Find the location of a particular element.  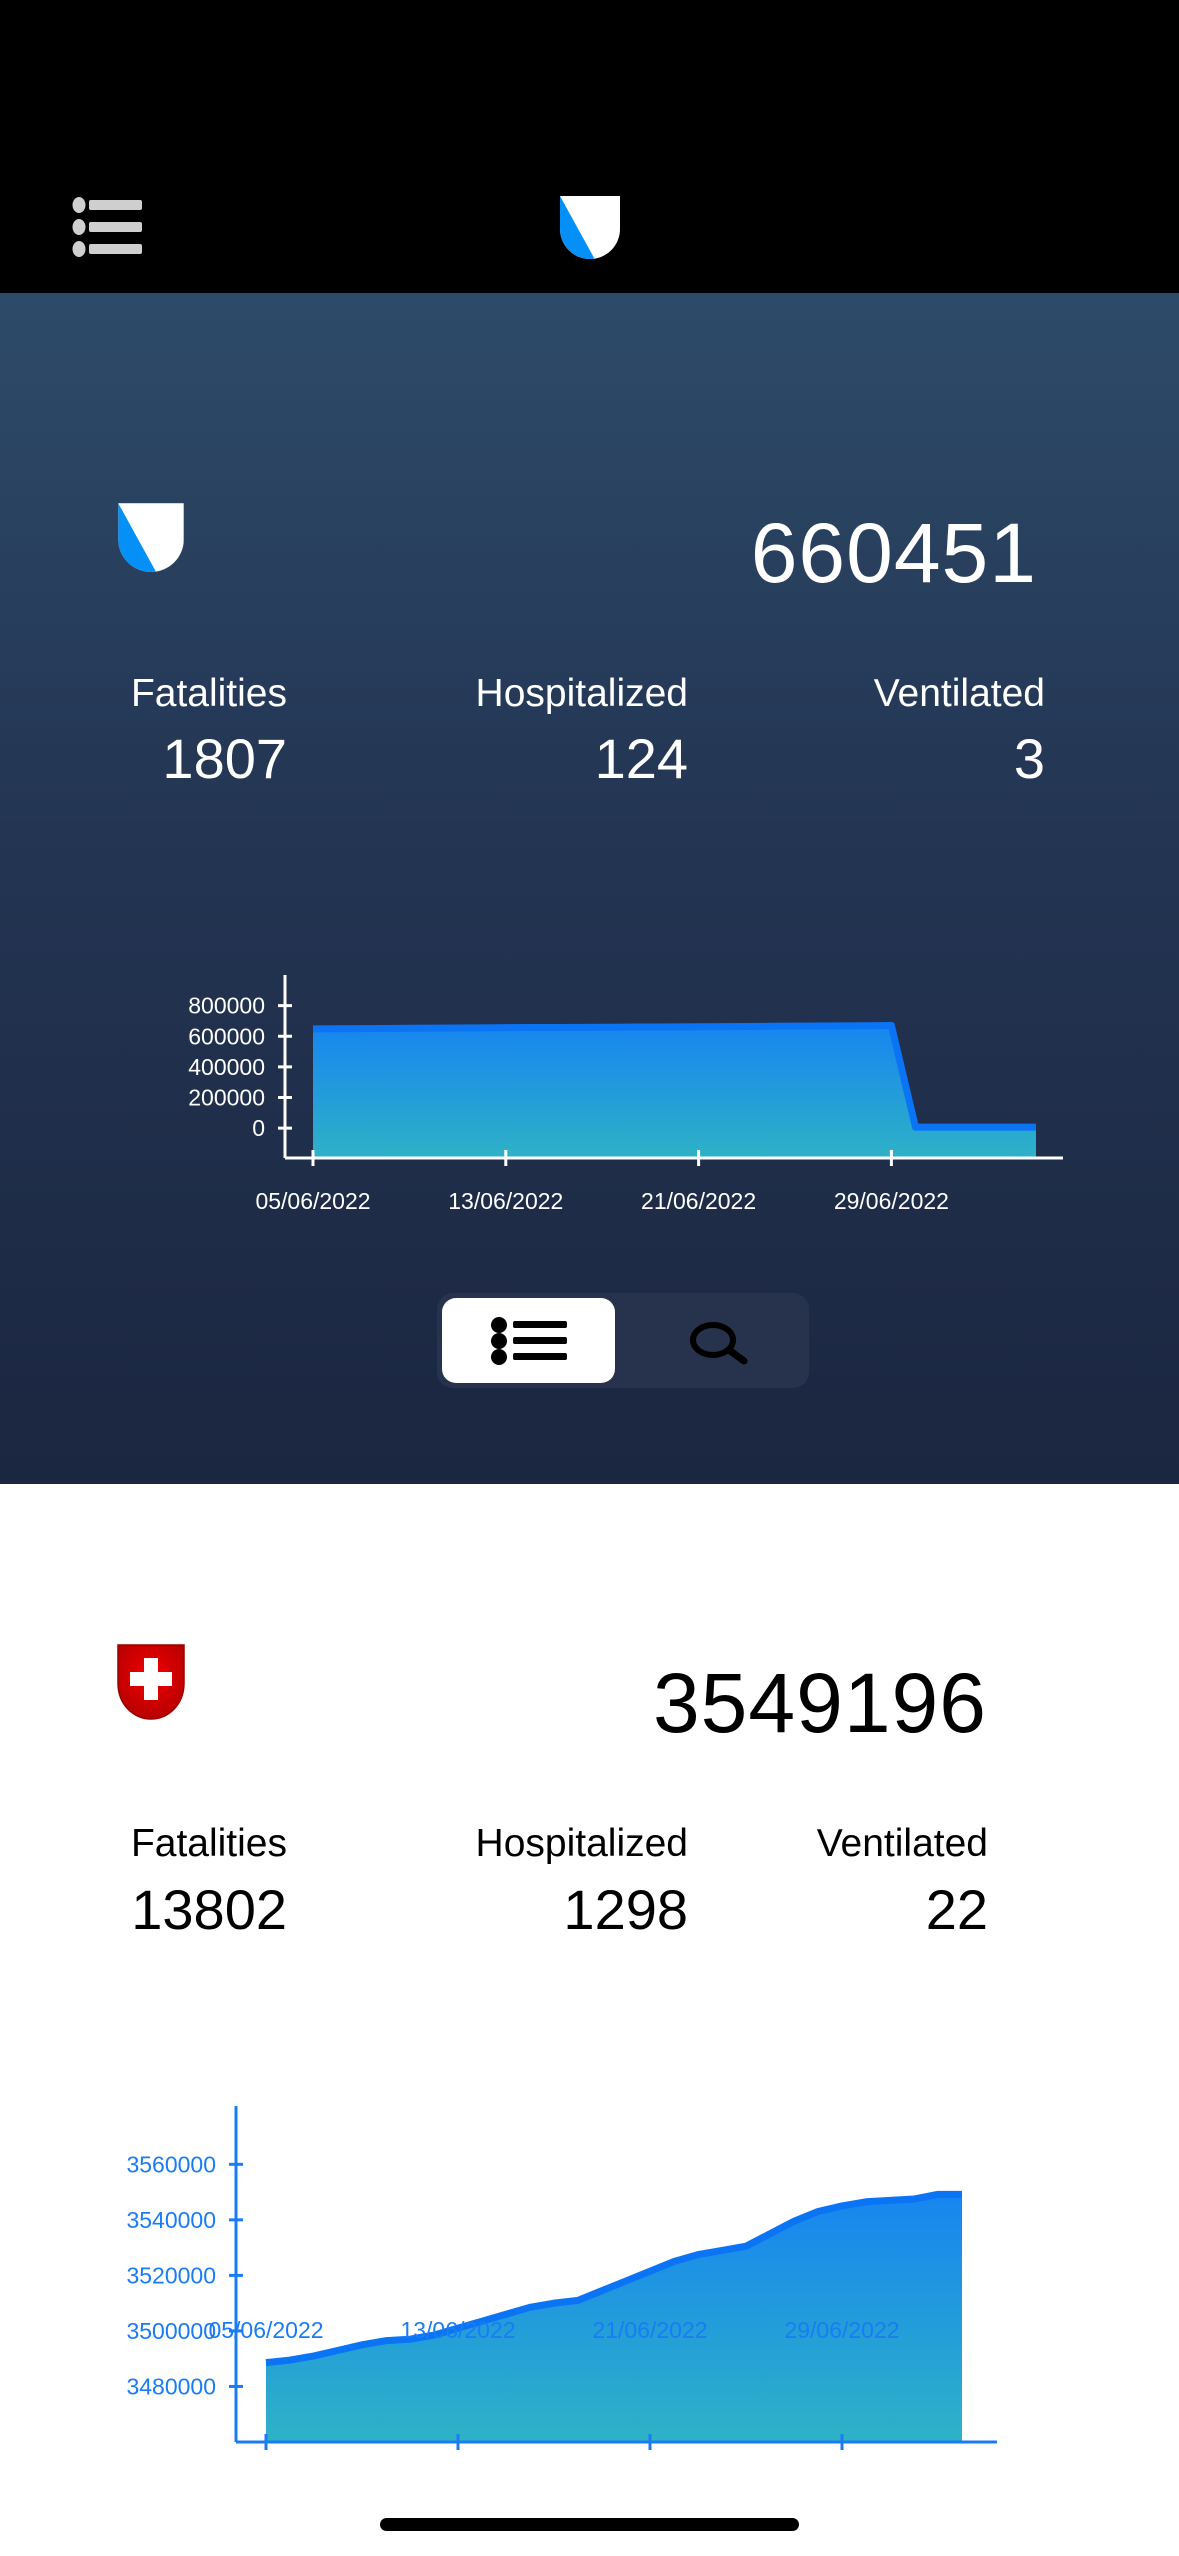

x-tick-label: 29/06/2022 is located at coordinates (841, 2330).